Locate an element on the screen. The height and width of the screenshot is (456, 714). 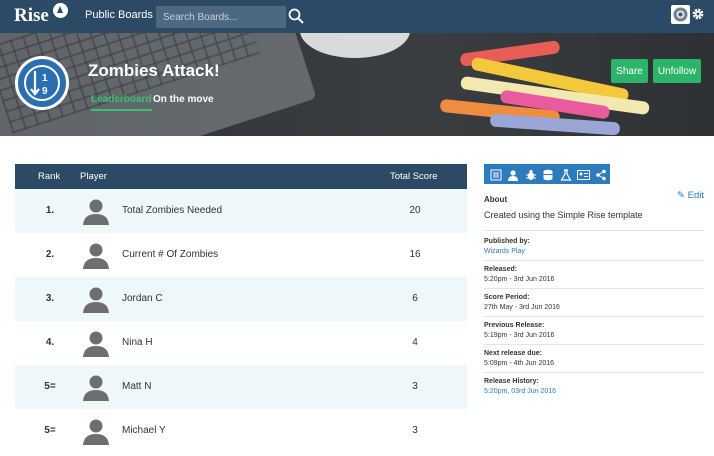
release-history-label: Release History: is located at coordinates (511, 381).